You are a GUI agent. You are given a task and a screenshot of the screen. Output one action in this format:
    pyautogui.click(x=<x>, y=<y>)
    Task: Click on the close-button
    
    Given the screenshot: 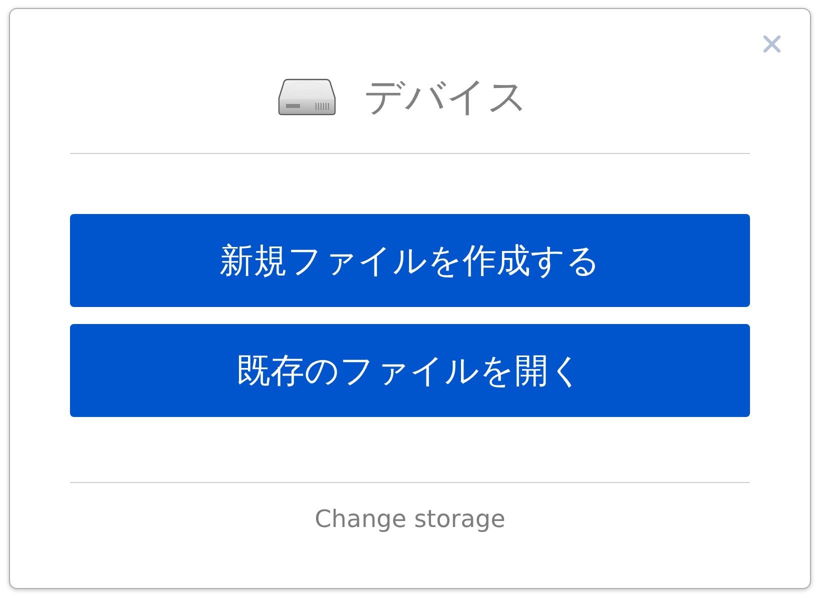 What is the action you would take?
    pyautogui.click(x=772, y=44)
    